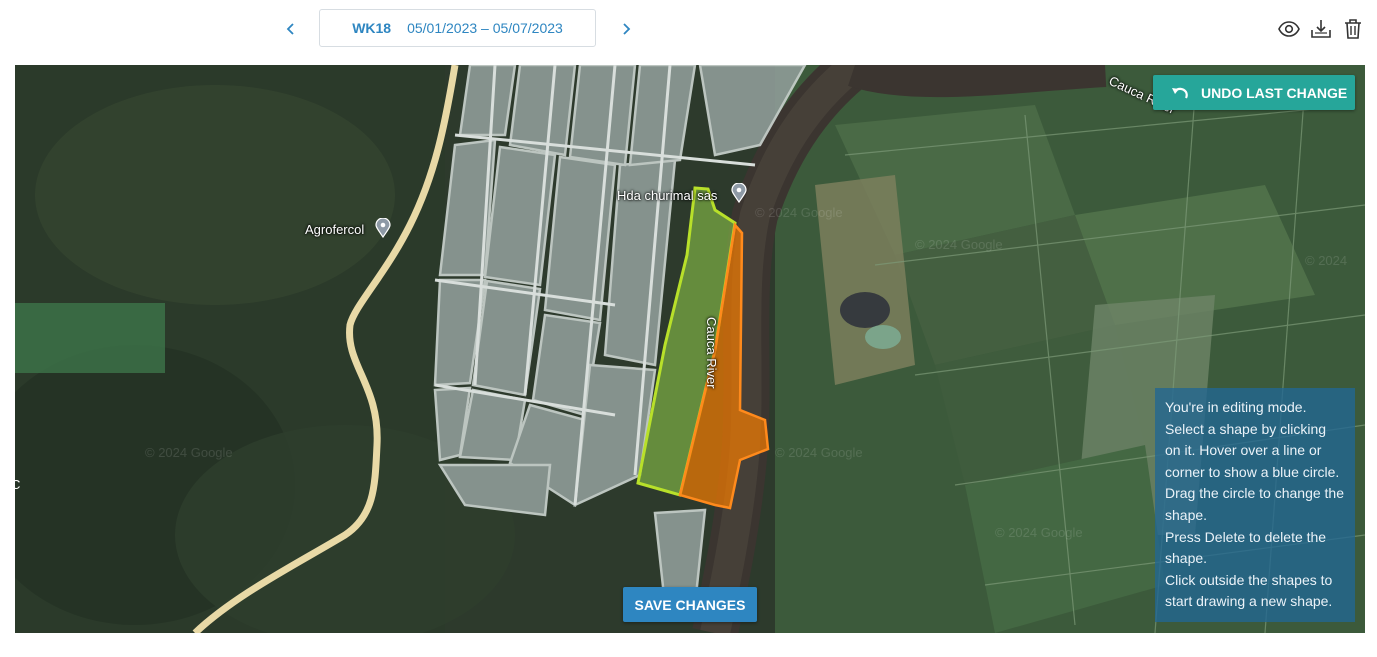  I want to click on delete-button, so click(1353, 29).